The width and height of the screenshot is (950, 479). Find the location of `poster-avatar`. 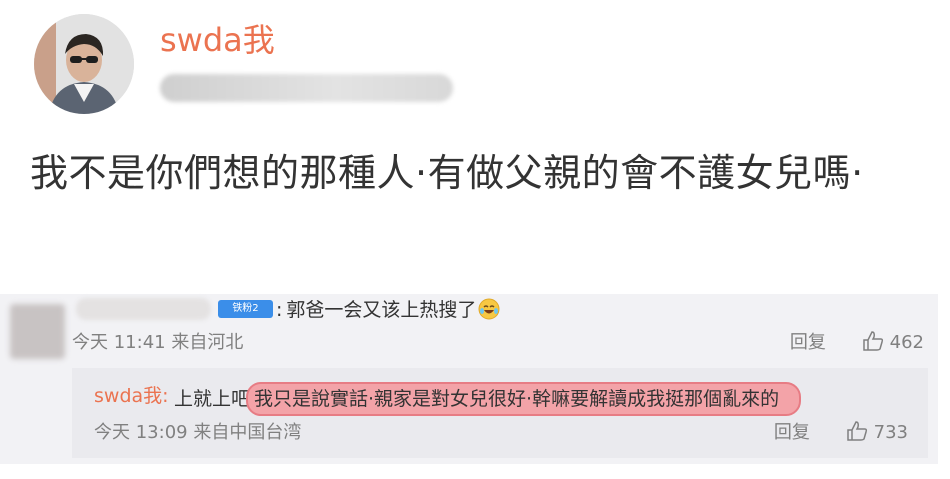

poster-avatar is located at coordinates (84, 64).